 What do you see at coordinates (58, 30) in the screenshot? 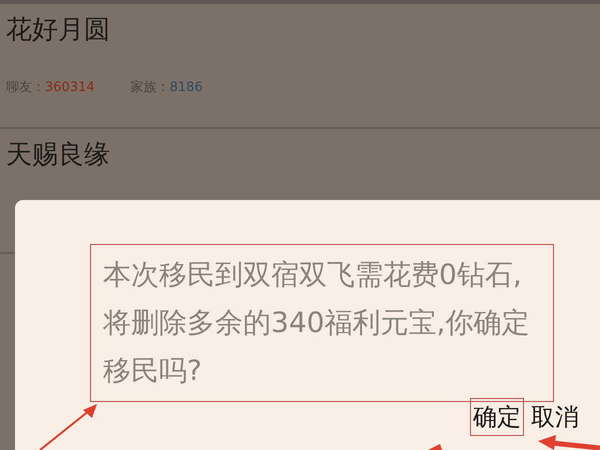
I see `group-name: 花好月圆` at bounding box center [58, 30].